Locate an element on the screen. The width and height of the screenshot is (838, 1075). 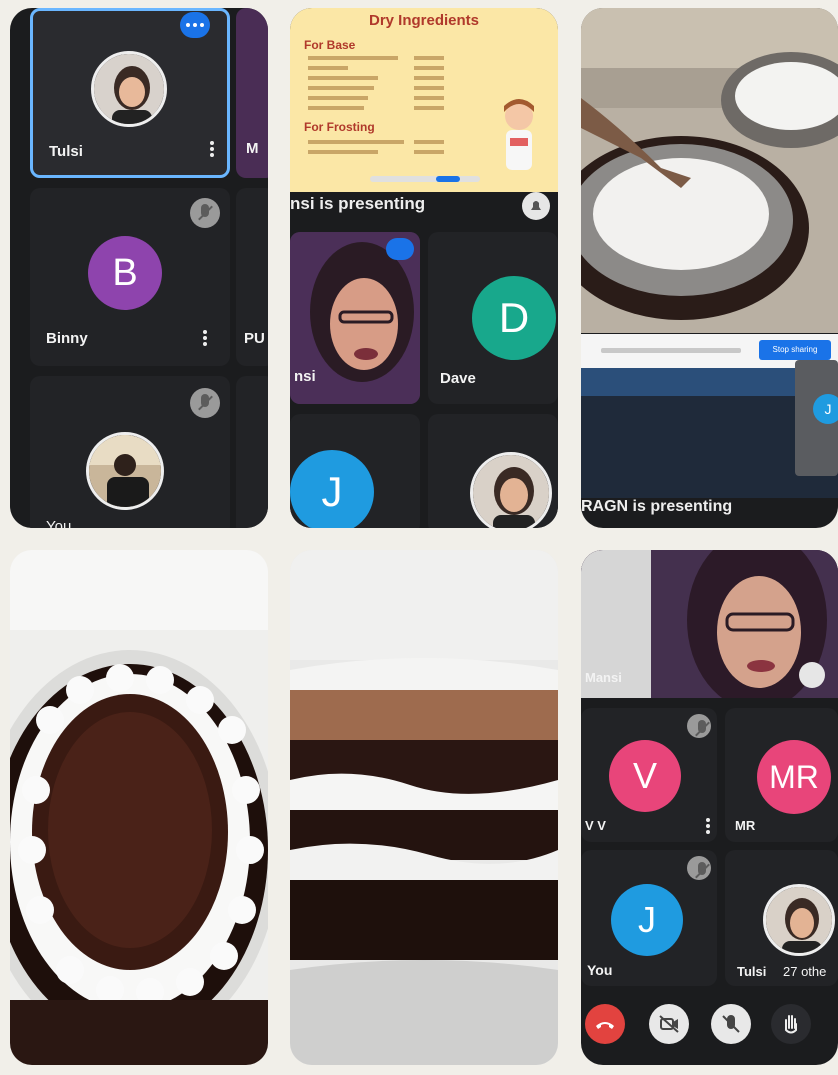
participant-name-partial: PU is located at coordinates (254, 338).